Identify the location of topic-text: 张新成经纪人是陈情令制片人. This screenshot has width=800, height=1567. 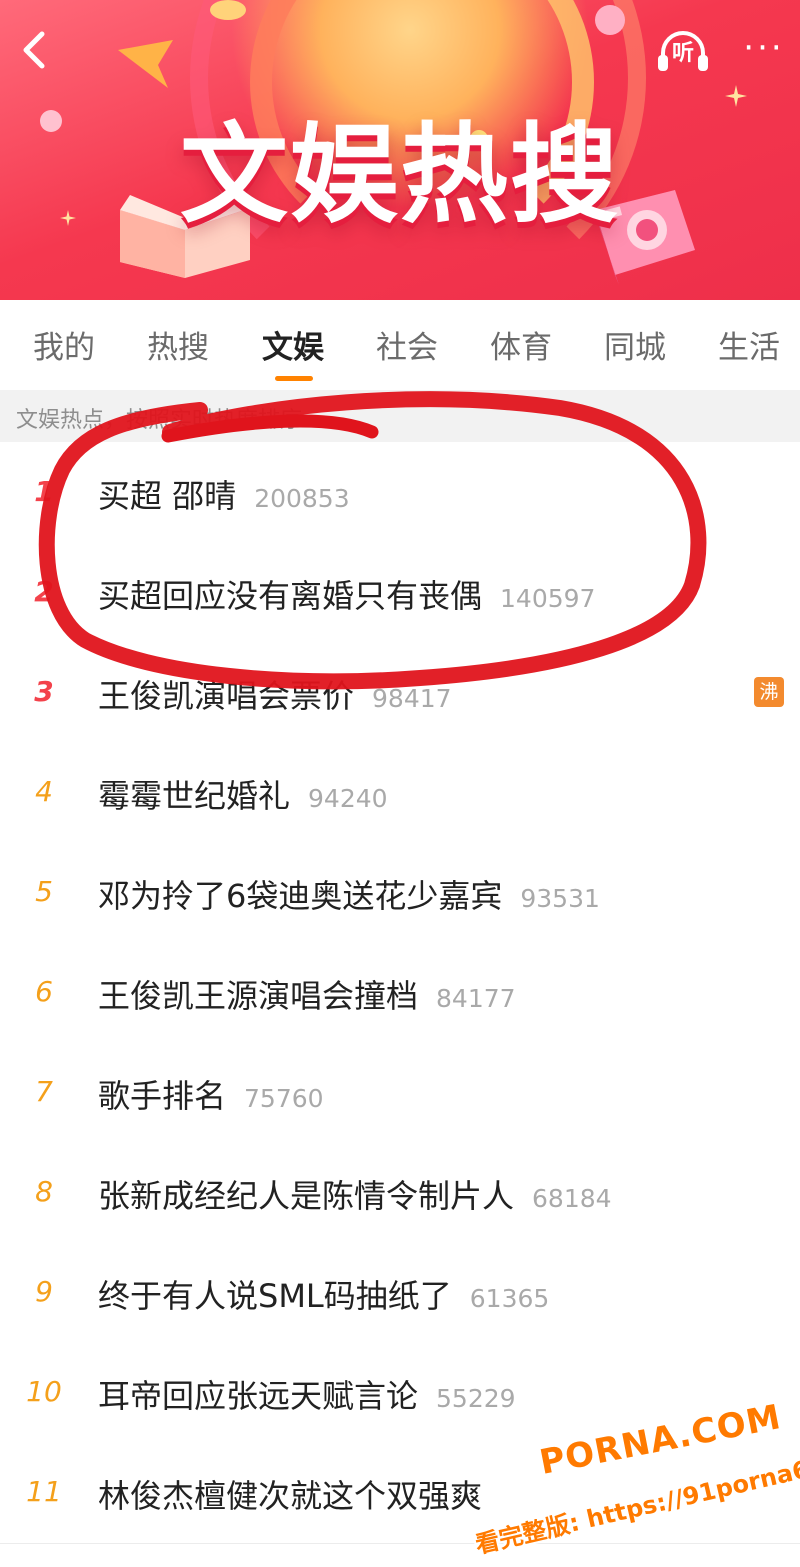
(306, 1196).